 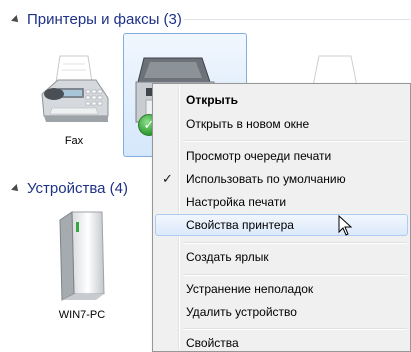 I want to click on group-title-printers: Принтеры и факсы (3), so click(x=104, y=19).